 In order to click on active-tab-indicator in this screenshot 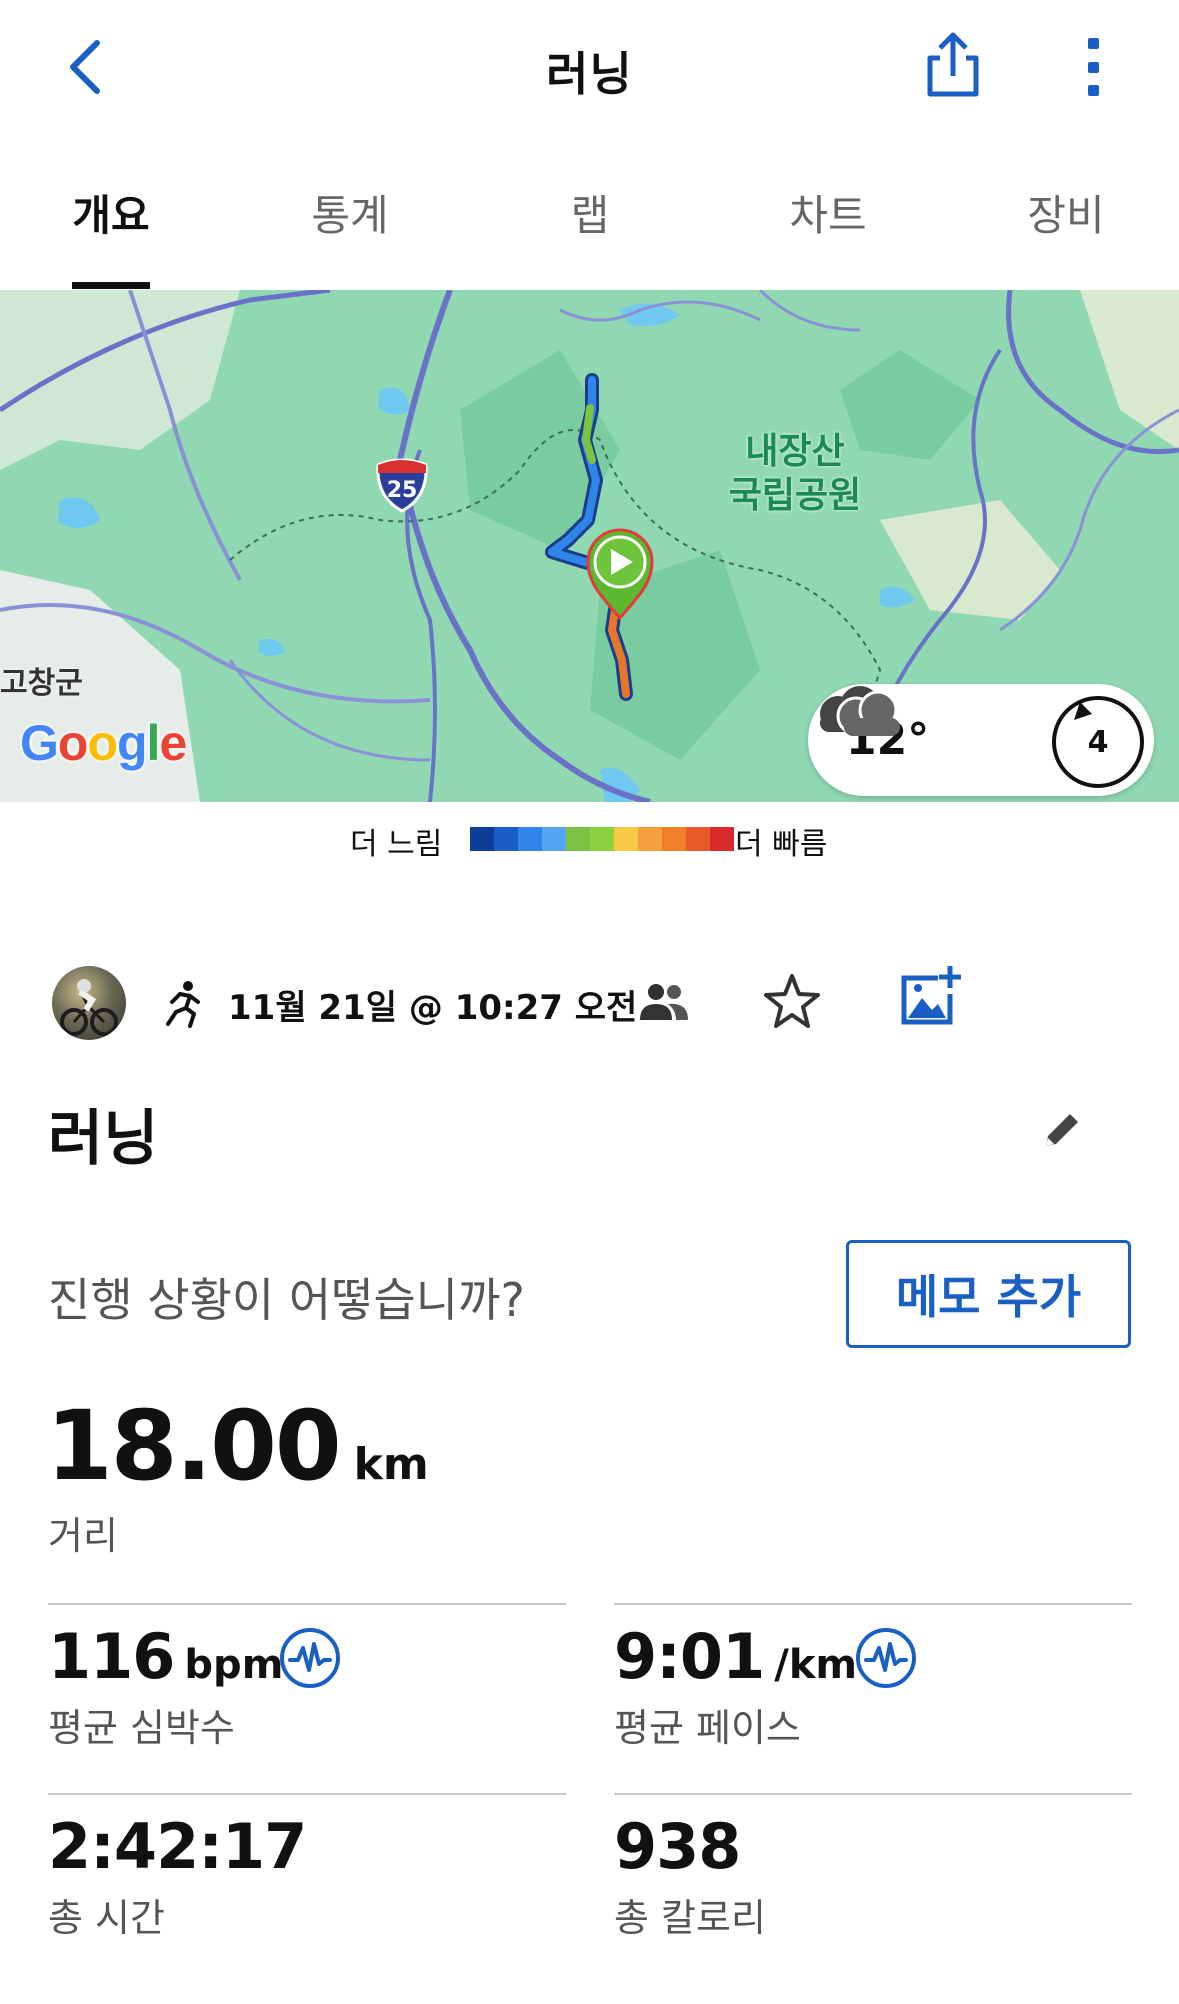, I will do `click(111, 285)`.